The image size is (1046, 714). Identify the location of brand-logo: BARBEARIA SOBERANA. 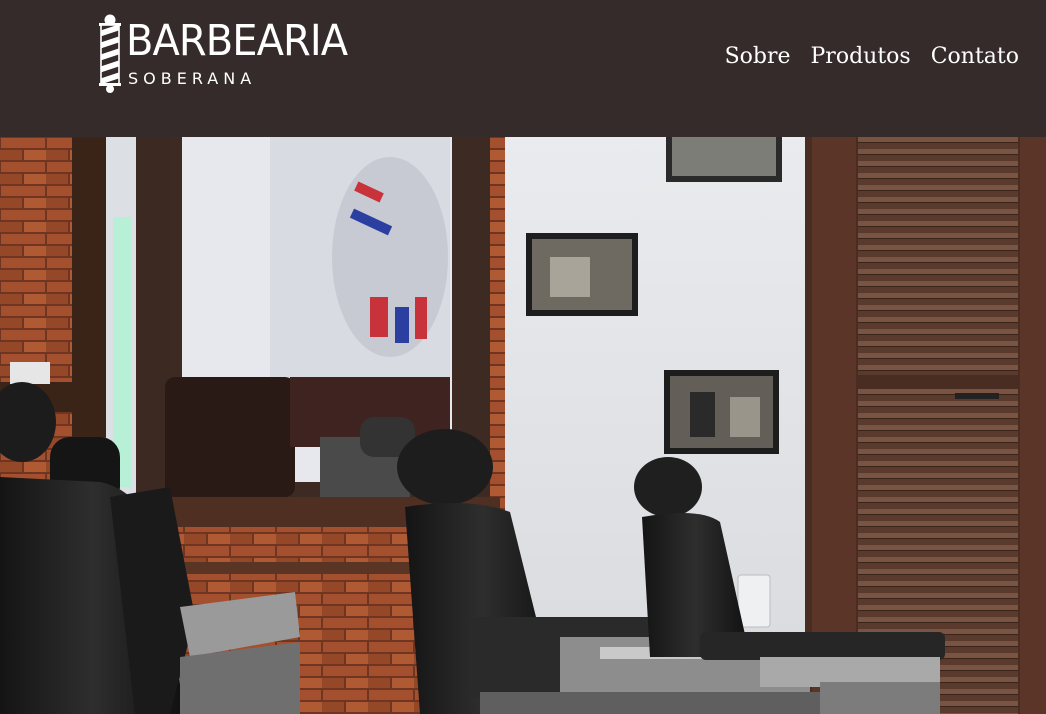
(246, 54).